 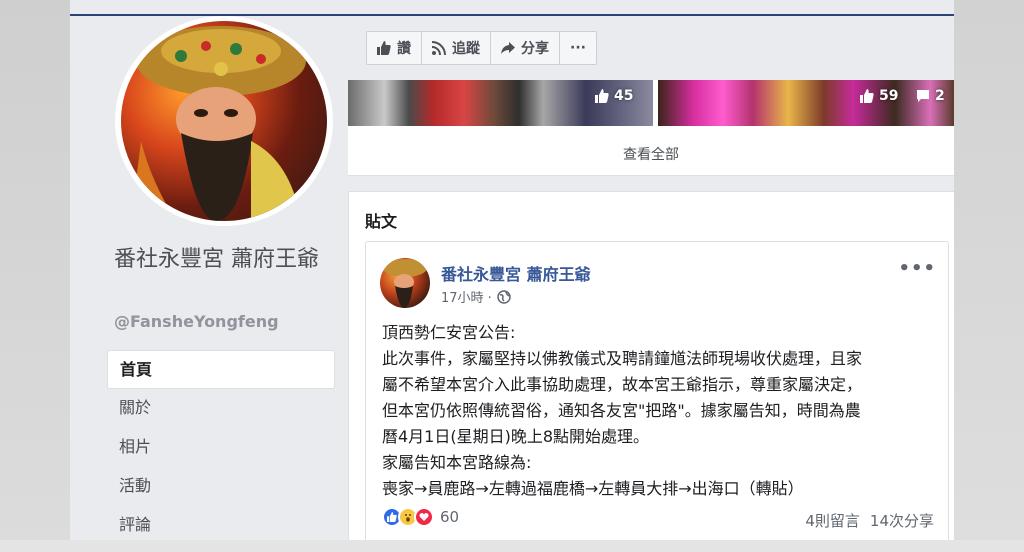 I want to click on photo-2-comment-count: 2, so click(x=940, y=96).